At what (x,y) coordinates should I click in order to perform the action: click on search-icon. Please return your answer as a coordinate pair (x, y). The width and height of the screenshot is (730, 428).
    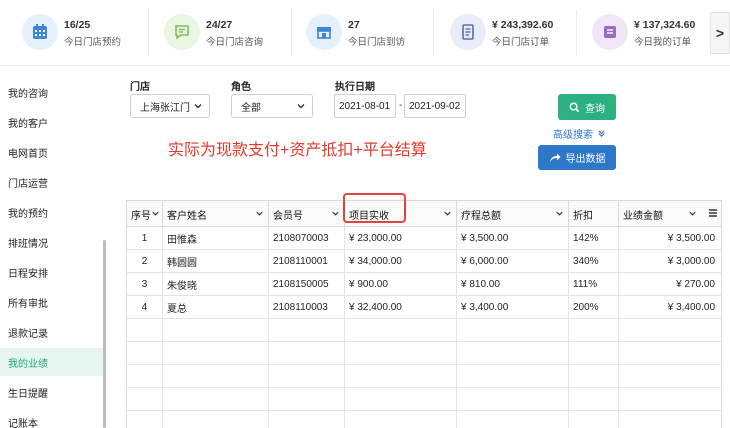
    Looking at the image, I should click on (574, 107).